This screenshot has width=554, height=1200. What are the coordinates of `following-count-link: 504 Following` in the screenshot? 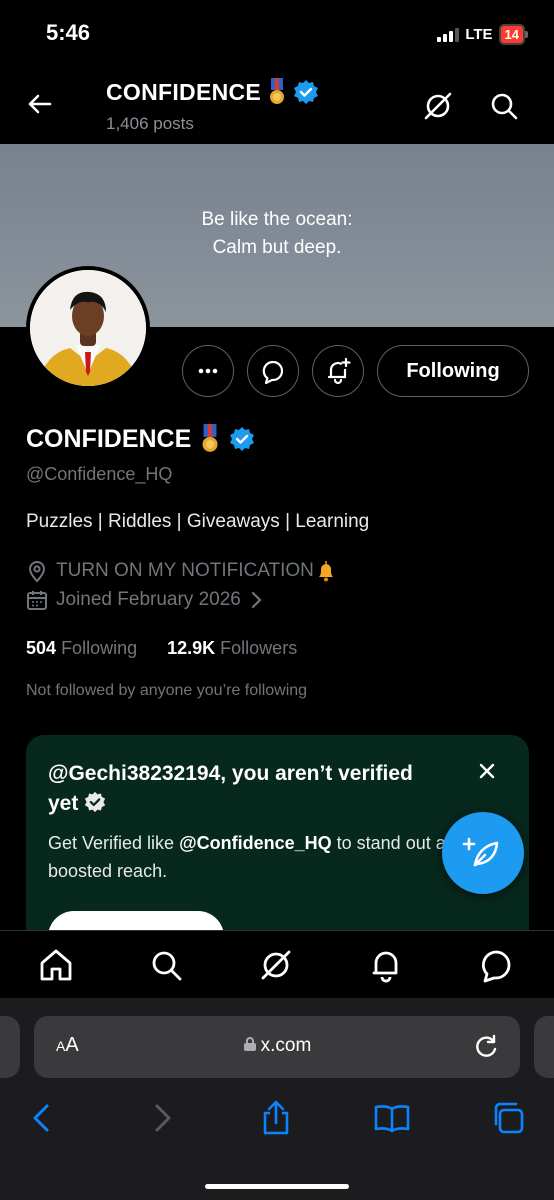 It's located at (81, 648).